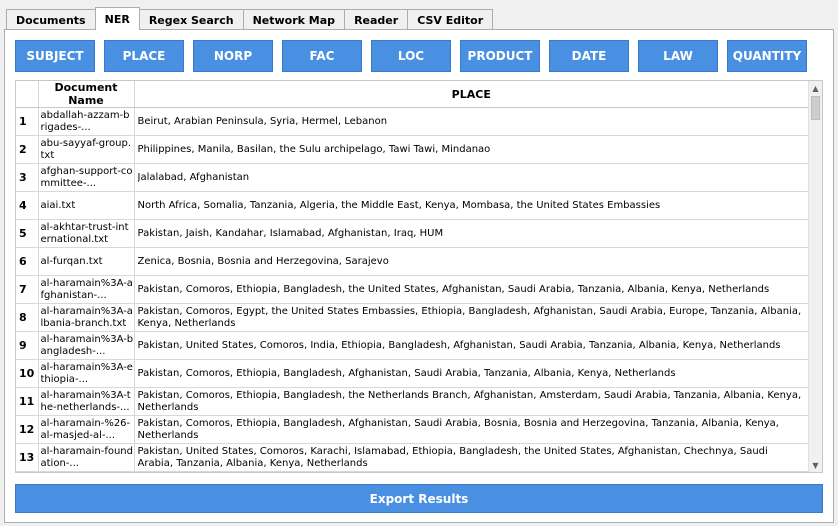 The image size is (838, 526). I want to click on scroll-up-icon: ▲, so click(815, 88).